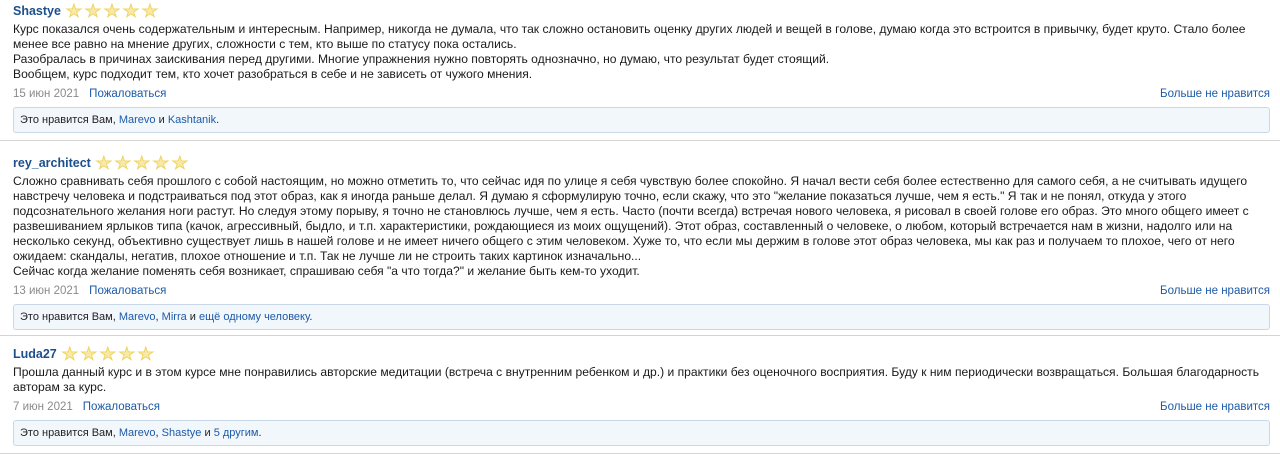 This screenshot has width=1280, height=454. What do you see at coordinates (174, 317) in the screenshot?
I see `liker-link: Mirra` at bounding box center [174, 317].